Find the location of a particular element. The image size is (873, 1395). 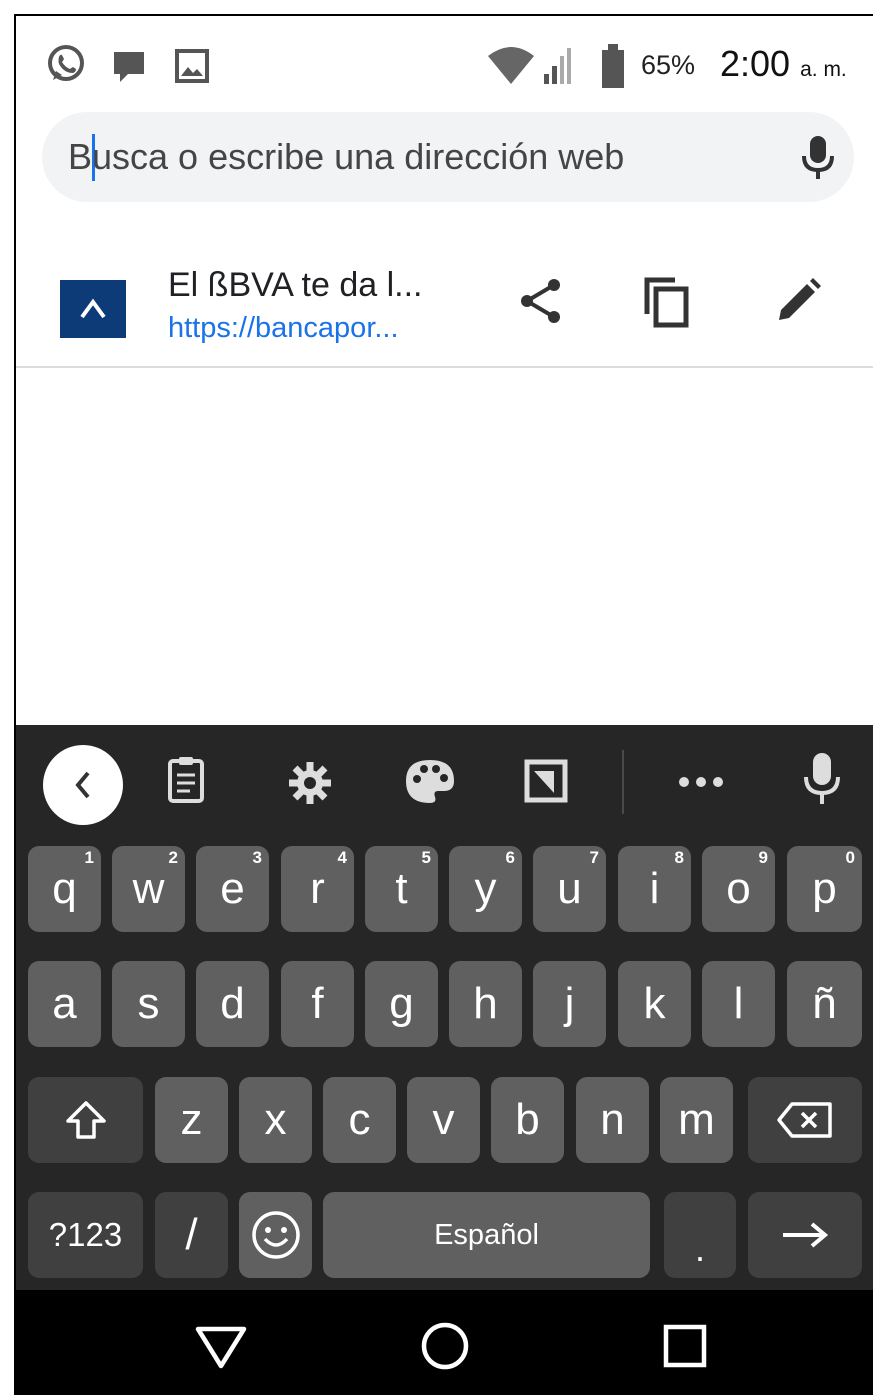

key-label: r is located at coordinates (317, 888).